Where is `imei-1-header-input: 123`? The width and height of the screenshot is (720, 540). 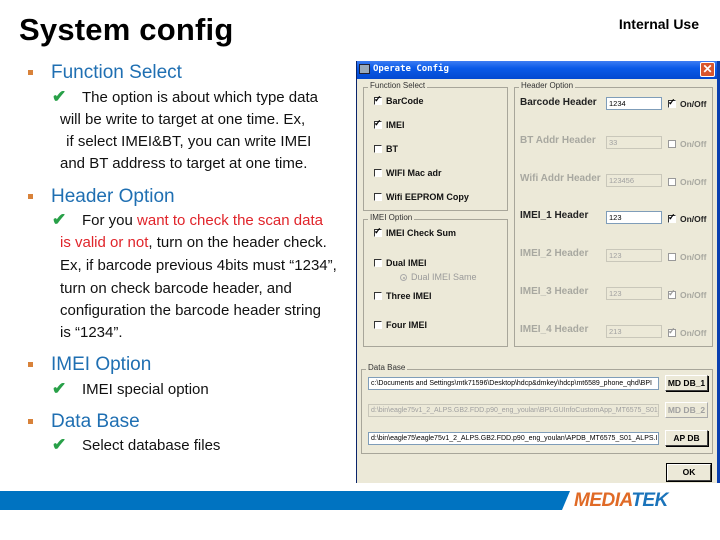
imei-1-header-input: 123 is located at coordinates (634, 217).